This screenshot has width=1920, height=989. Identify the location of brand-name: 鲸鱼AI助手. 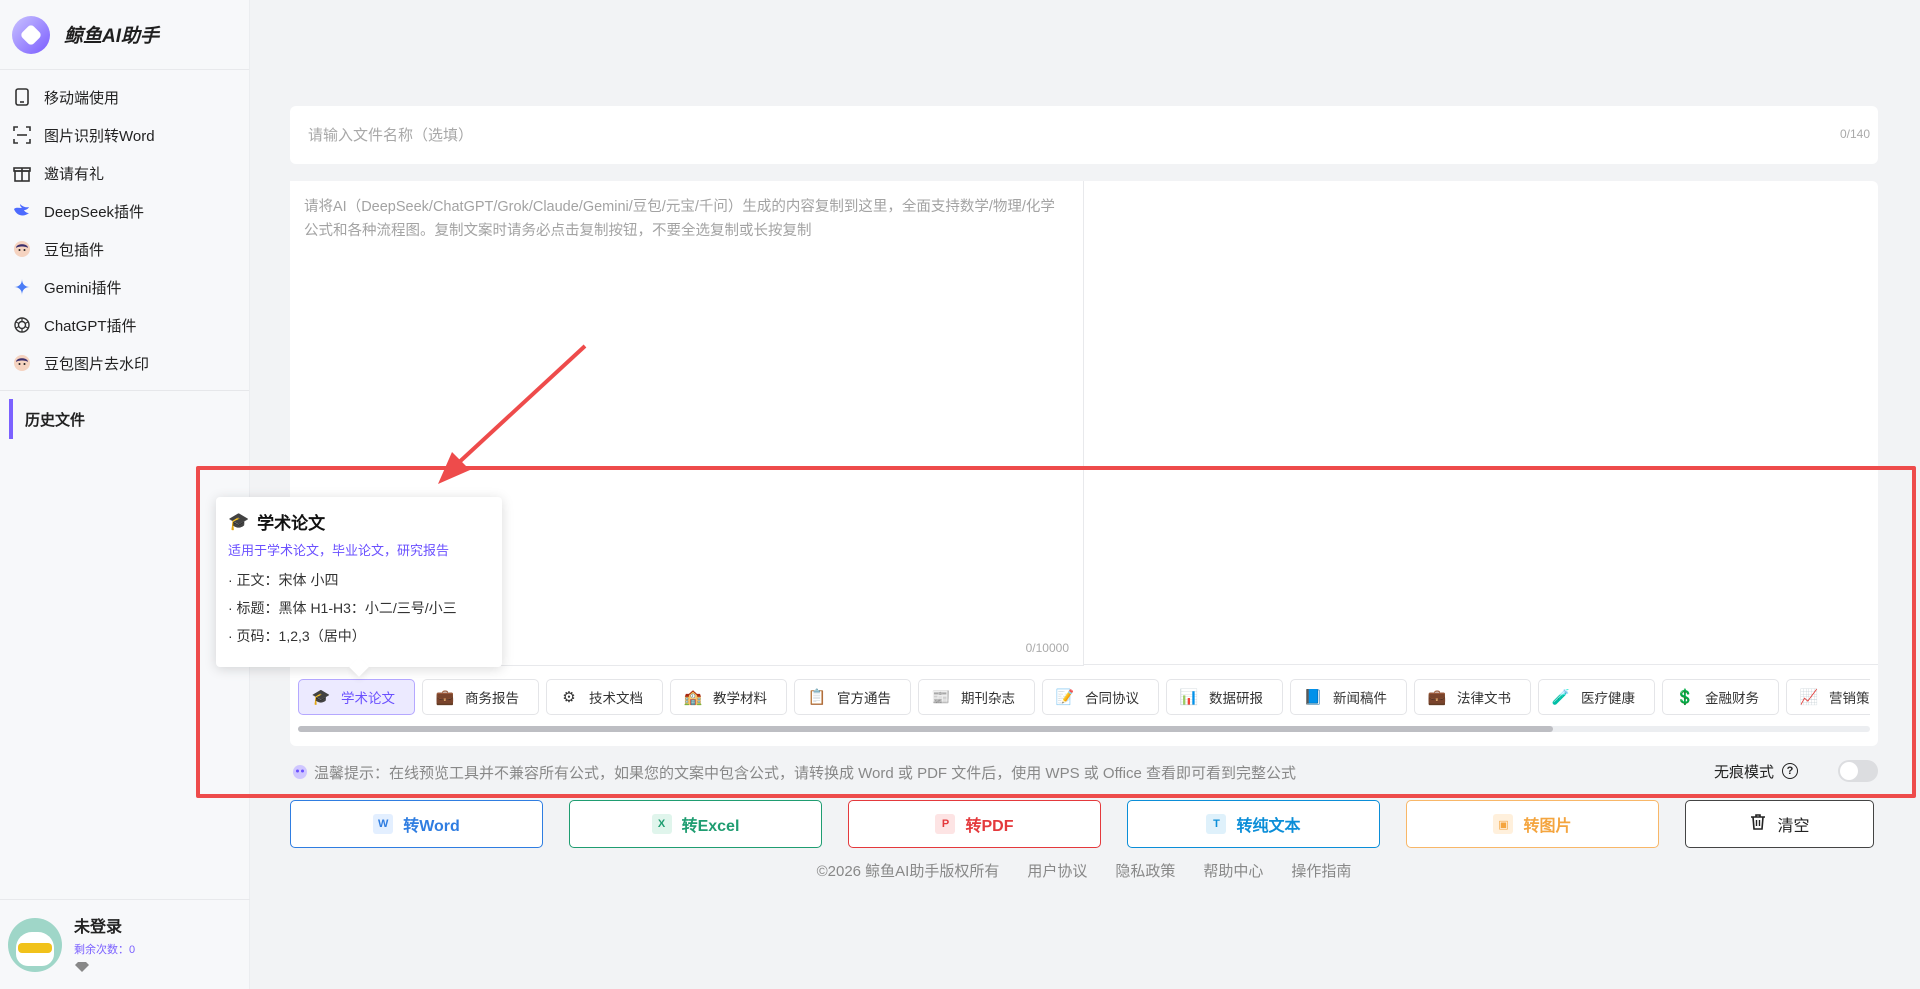
(112, 36).